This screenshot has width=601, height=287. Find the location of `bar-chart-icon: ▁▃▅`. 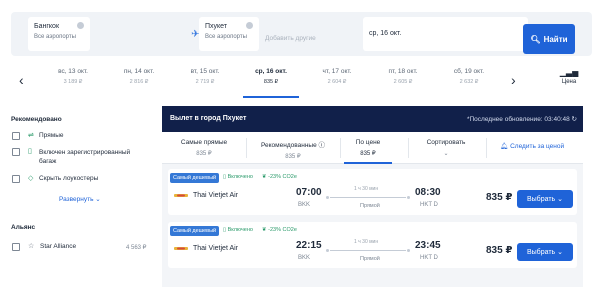

bar-chart-icon: ▁▃▅ is located at coordinates (569, 72).